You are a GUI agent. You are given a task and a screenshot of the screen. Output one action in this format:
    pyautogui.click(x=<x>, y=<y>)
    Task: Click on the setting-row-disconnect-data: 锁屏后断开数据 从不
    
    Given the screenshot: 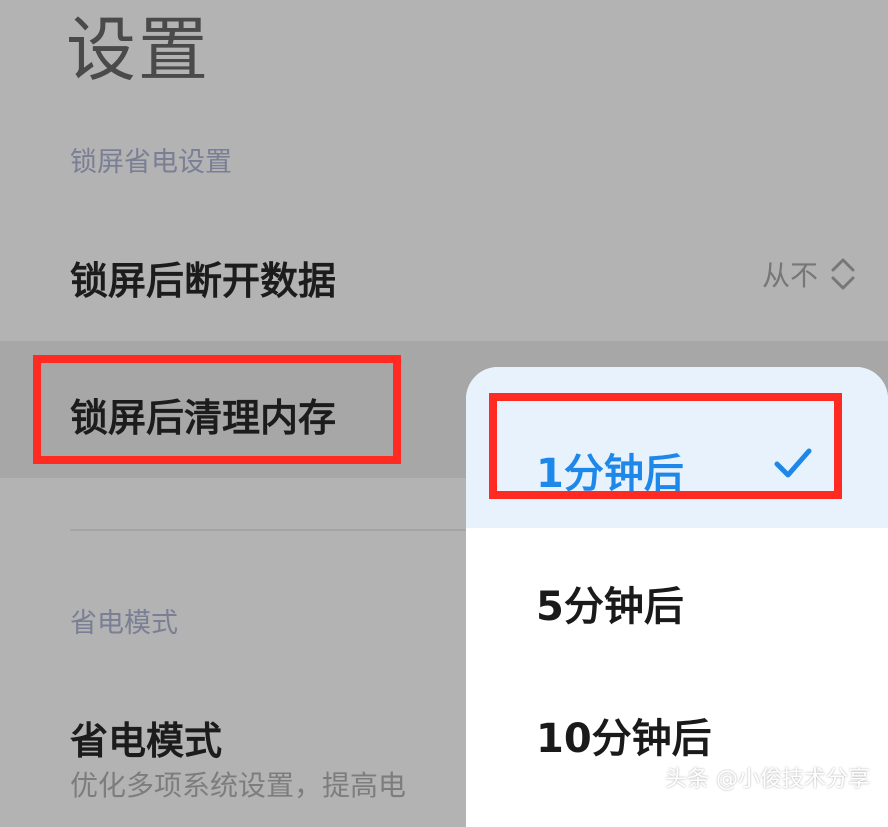 What is the action you would take?
    pyautogui.click(x=444, y=274)
    